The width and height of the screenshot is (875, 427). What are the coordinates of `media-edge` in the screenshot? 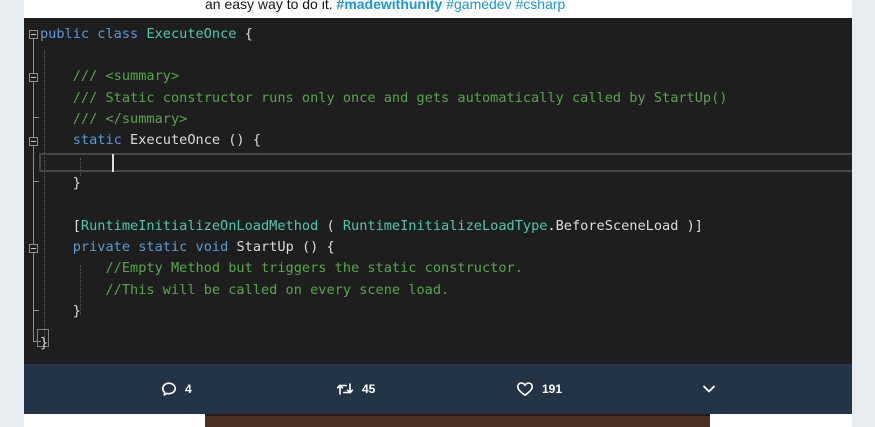 It's located at (457, 415).